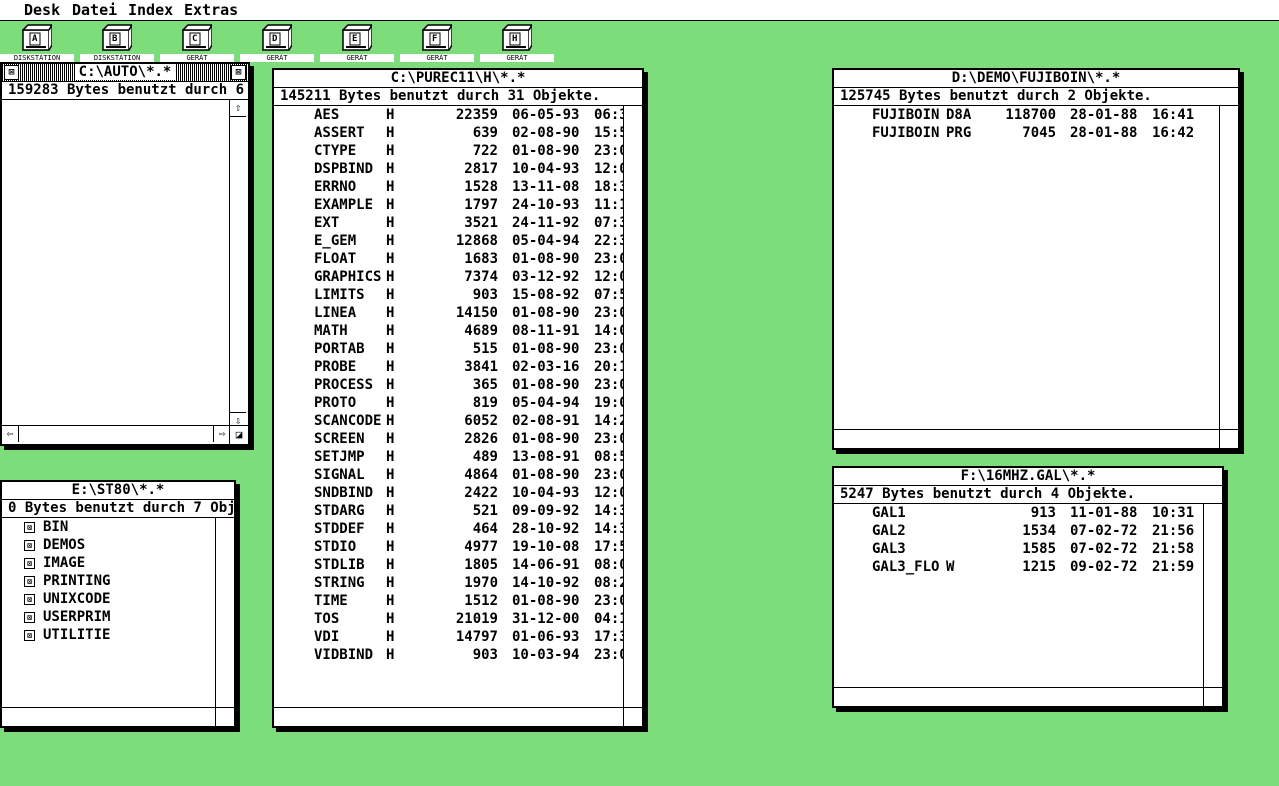  Describe the element at coordinates (449, 565) in the screenshot. I see `file-row: STDLIB H 1805 14-06-91 08:0` at that location.